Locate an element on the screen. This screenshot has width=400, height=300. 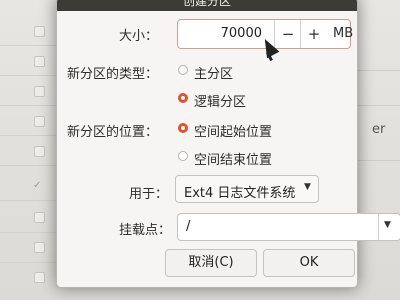
filesystem-value: Ext4 日志文件系统 is located at coordinates (240, 193).